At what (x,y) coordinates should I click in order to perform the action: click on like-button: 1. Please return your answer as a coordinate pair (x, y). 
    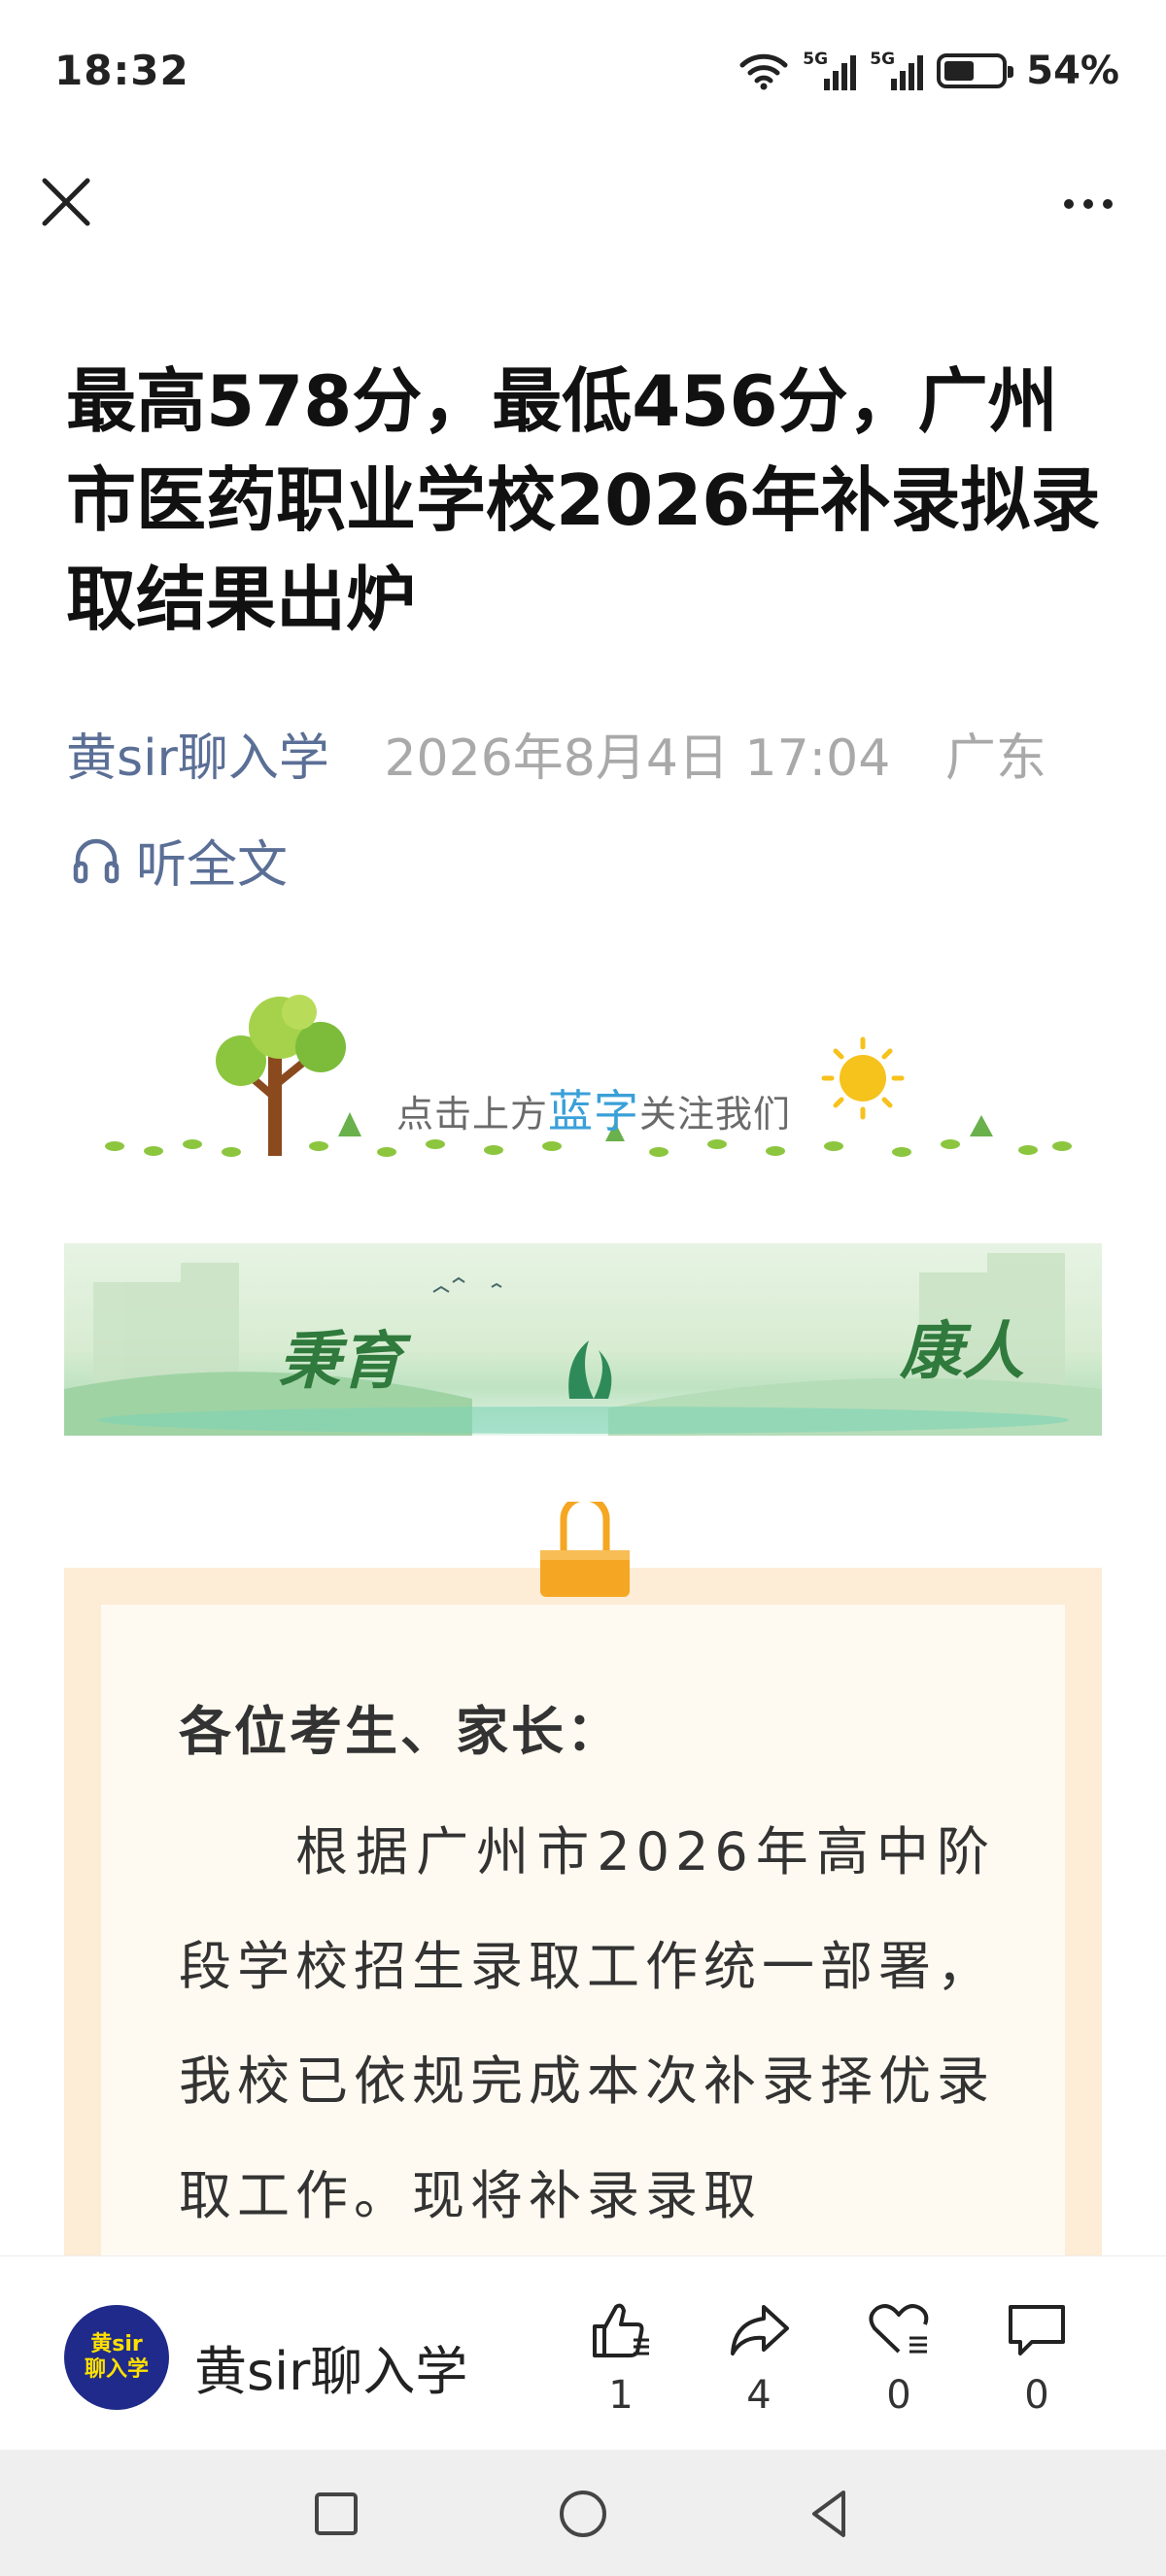
    Looking at the image, I should click on (621, 2356).